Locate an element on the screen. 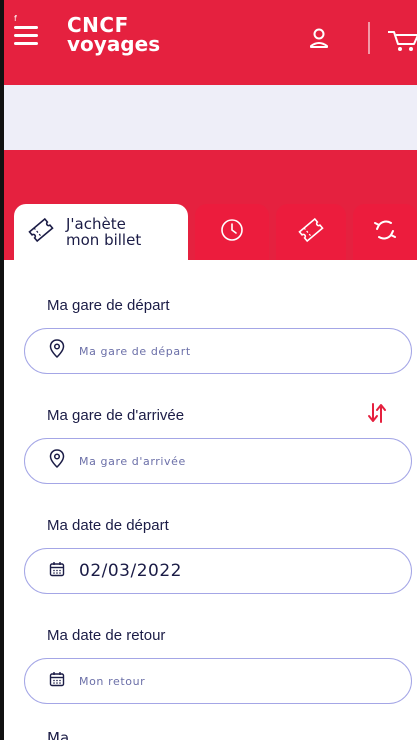 The image size is (417, 740). return-date-placeholder: Mon retour is located at coordinates (112, 681).